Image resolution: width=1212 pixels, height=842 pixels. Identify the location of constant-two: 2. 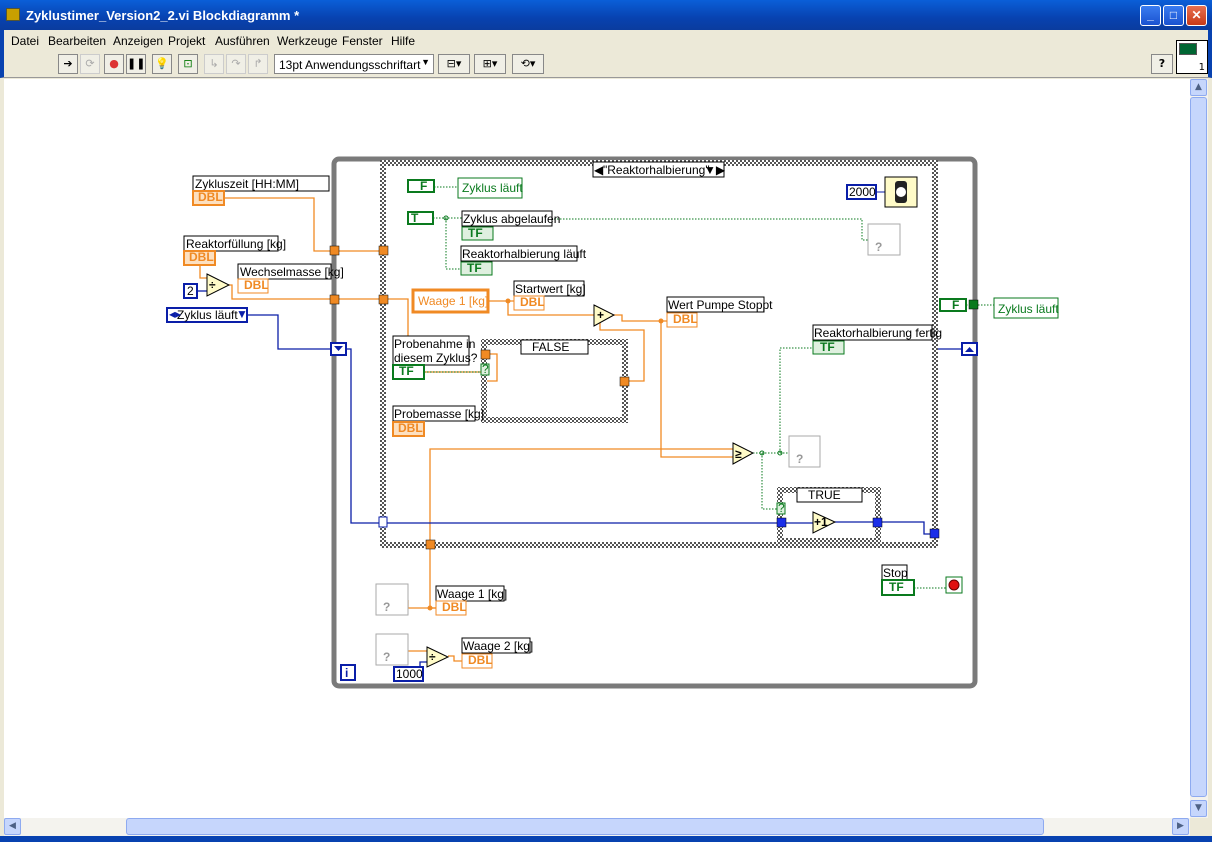
(190, 291).